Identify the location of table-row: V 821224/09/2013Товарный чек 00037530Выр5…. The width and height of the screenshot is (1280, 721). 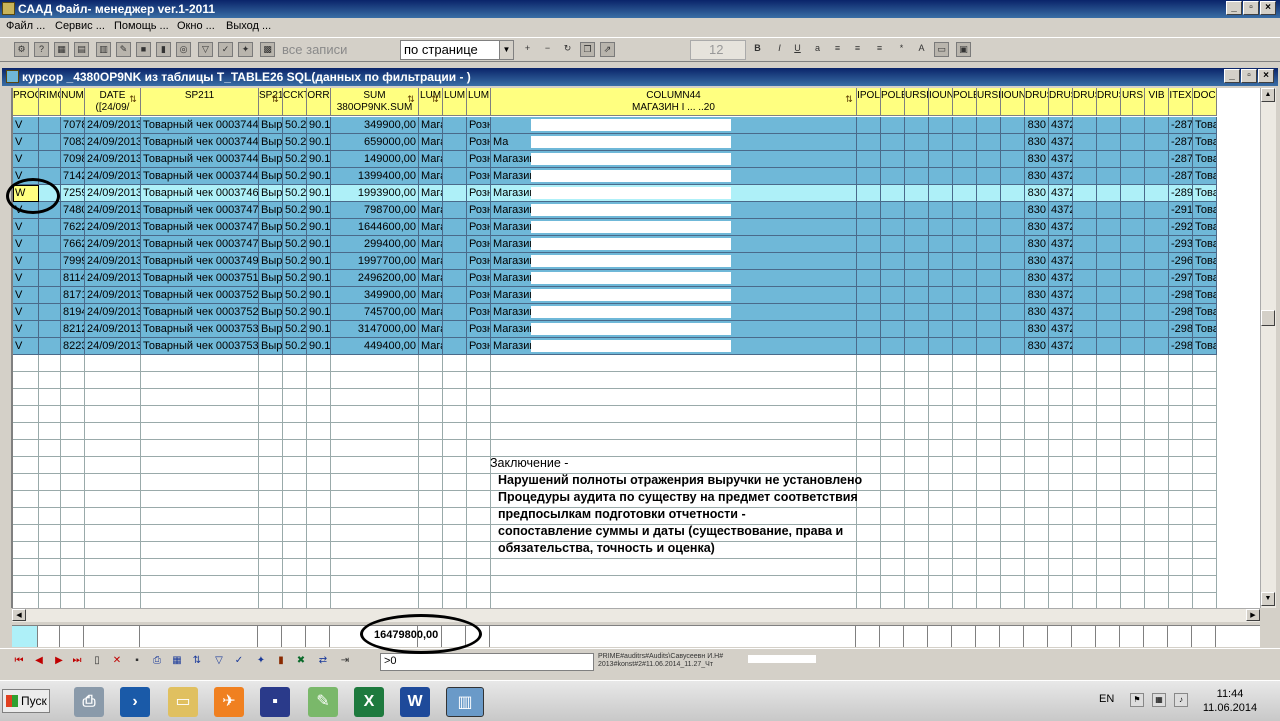
(636, 329).